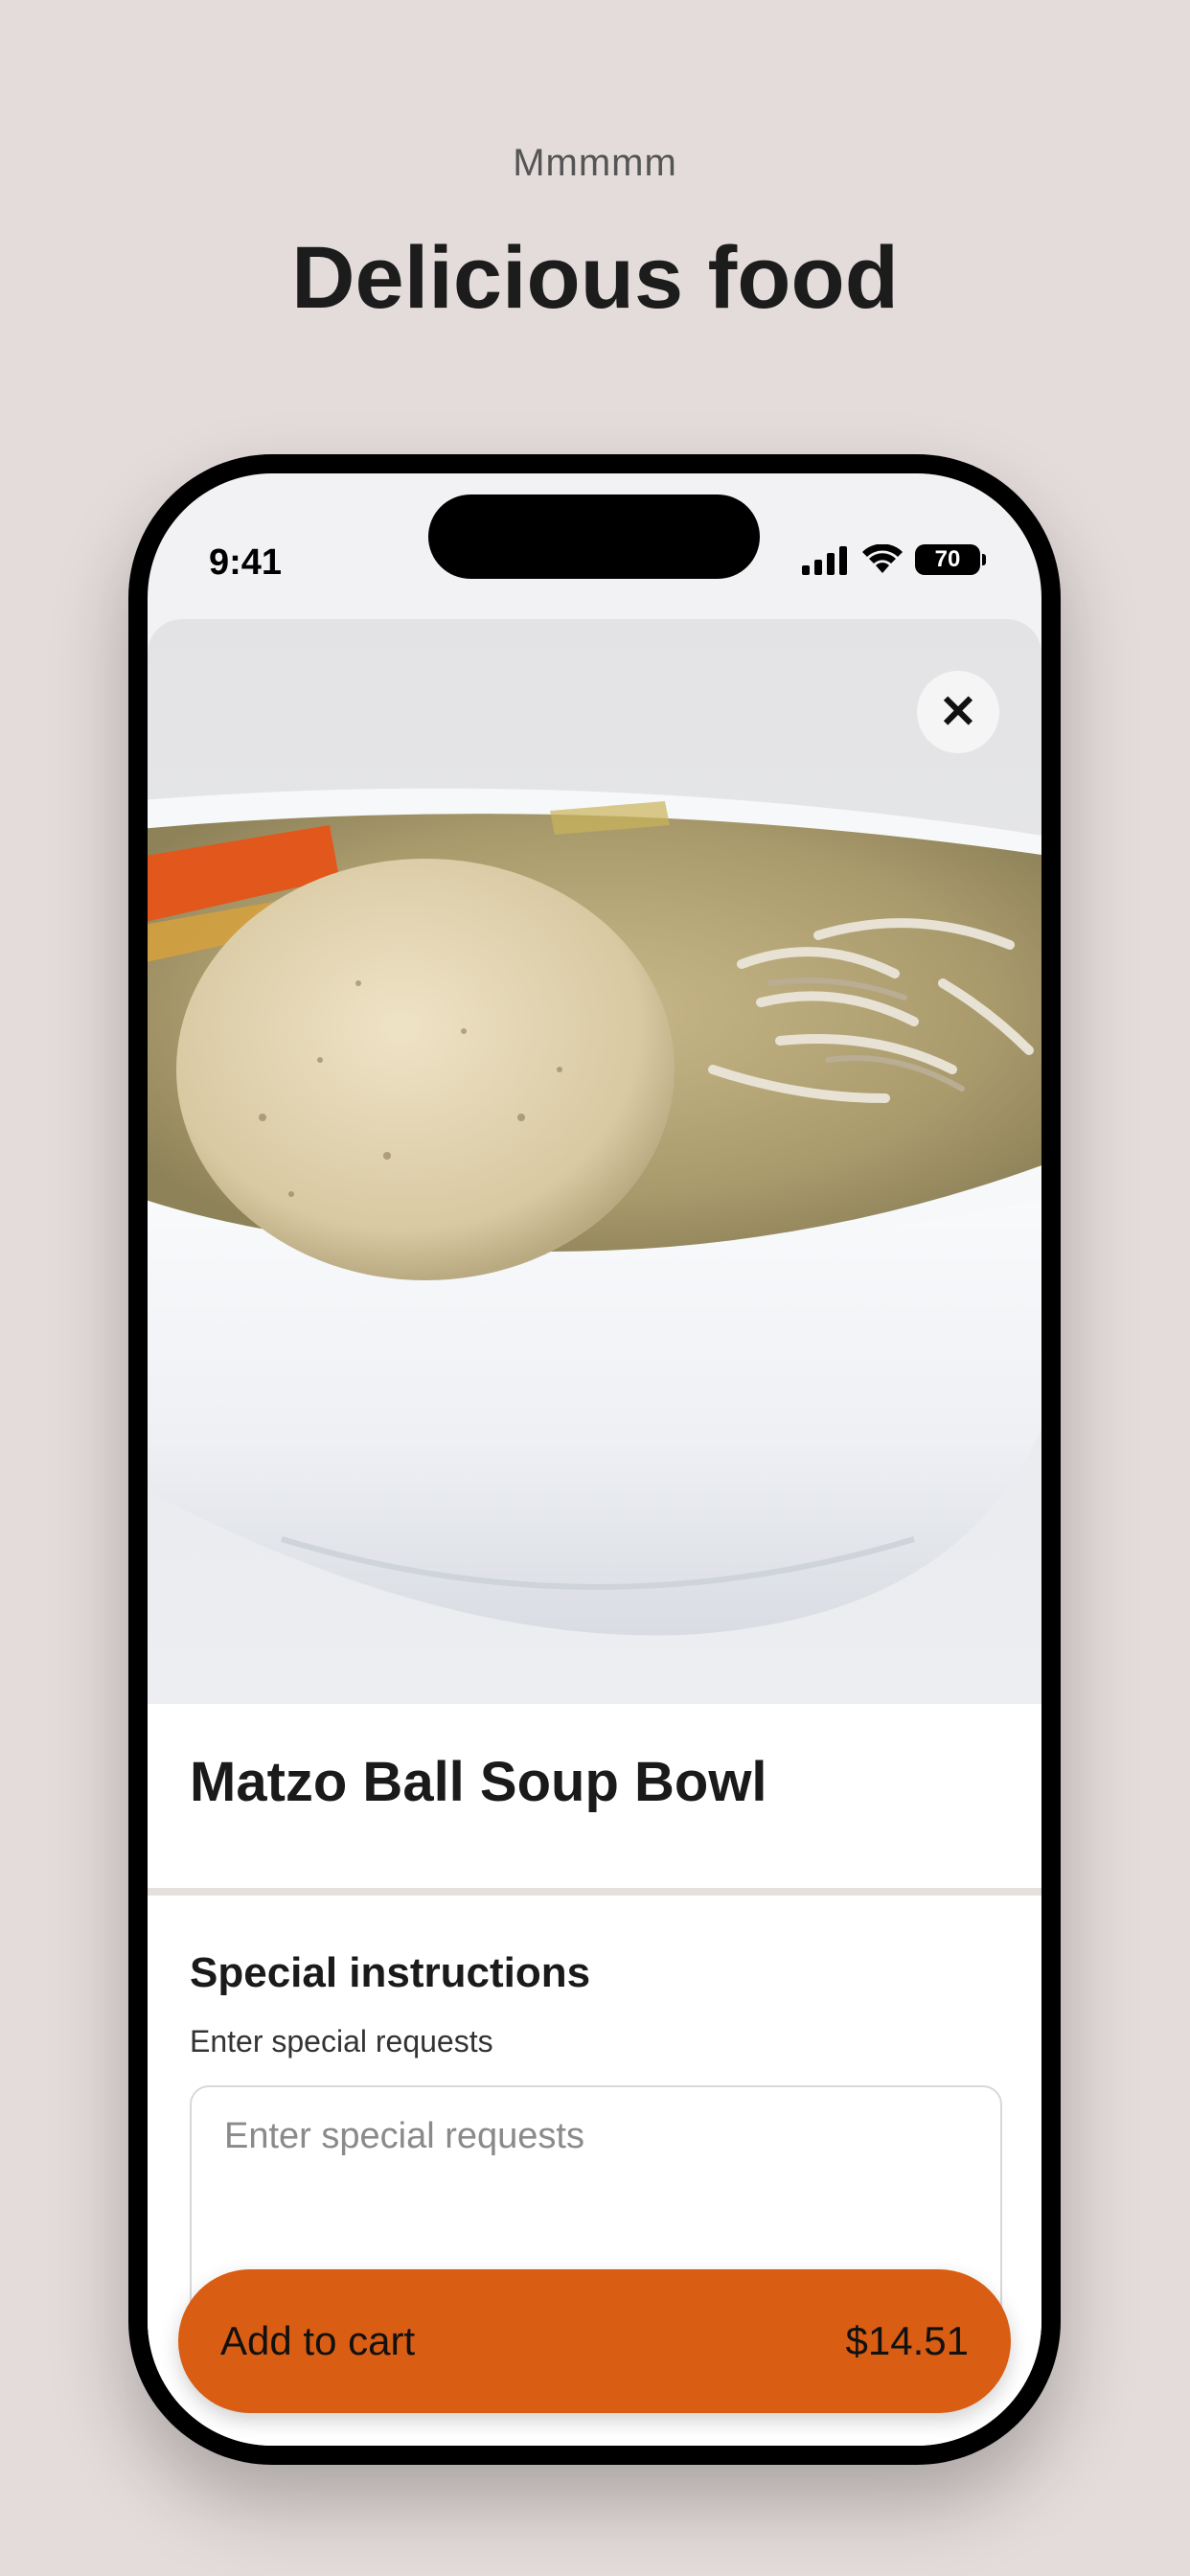  What do you see at coordinates (594, 2341) in the screenshot?
I see `add-to-cart-button: Add to cart $14.51` at bounding box center [594, 2341].